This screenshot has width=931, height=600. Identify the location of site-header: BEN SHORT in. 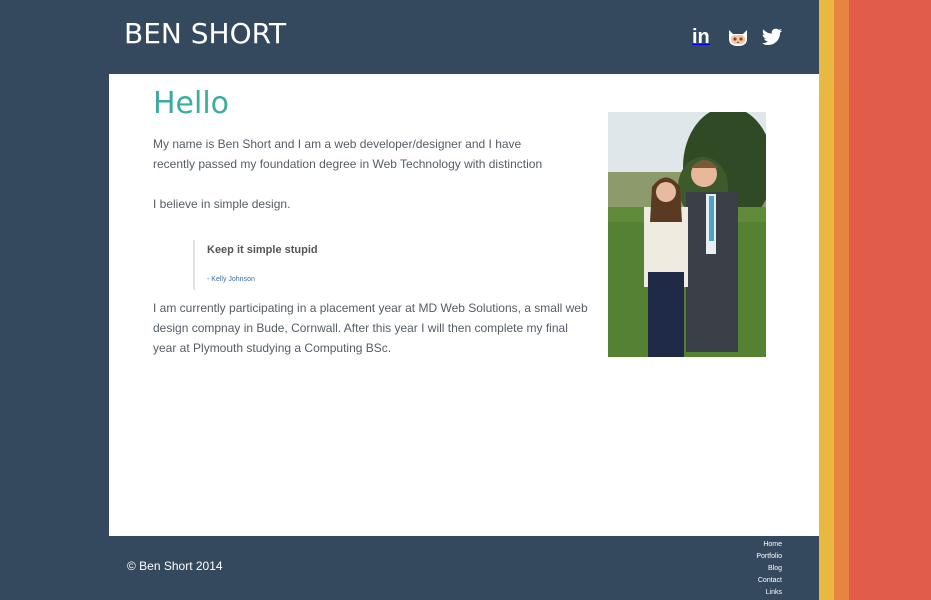
(409, 36).